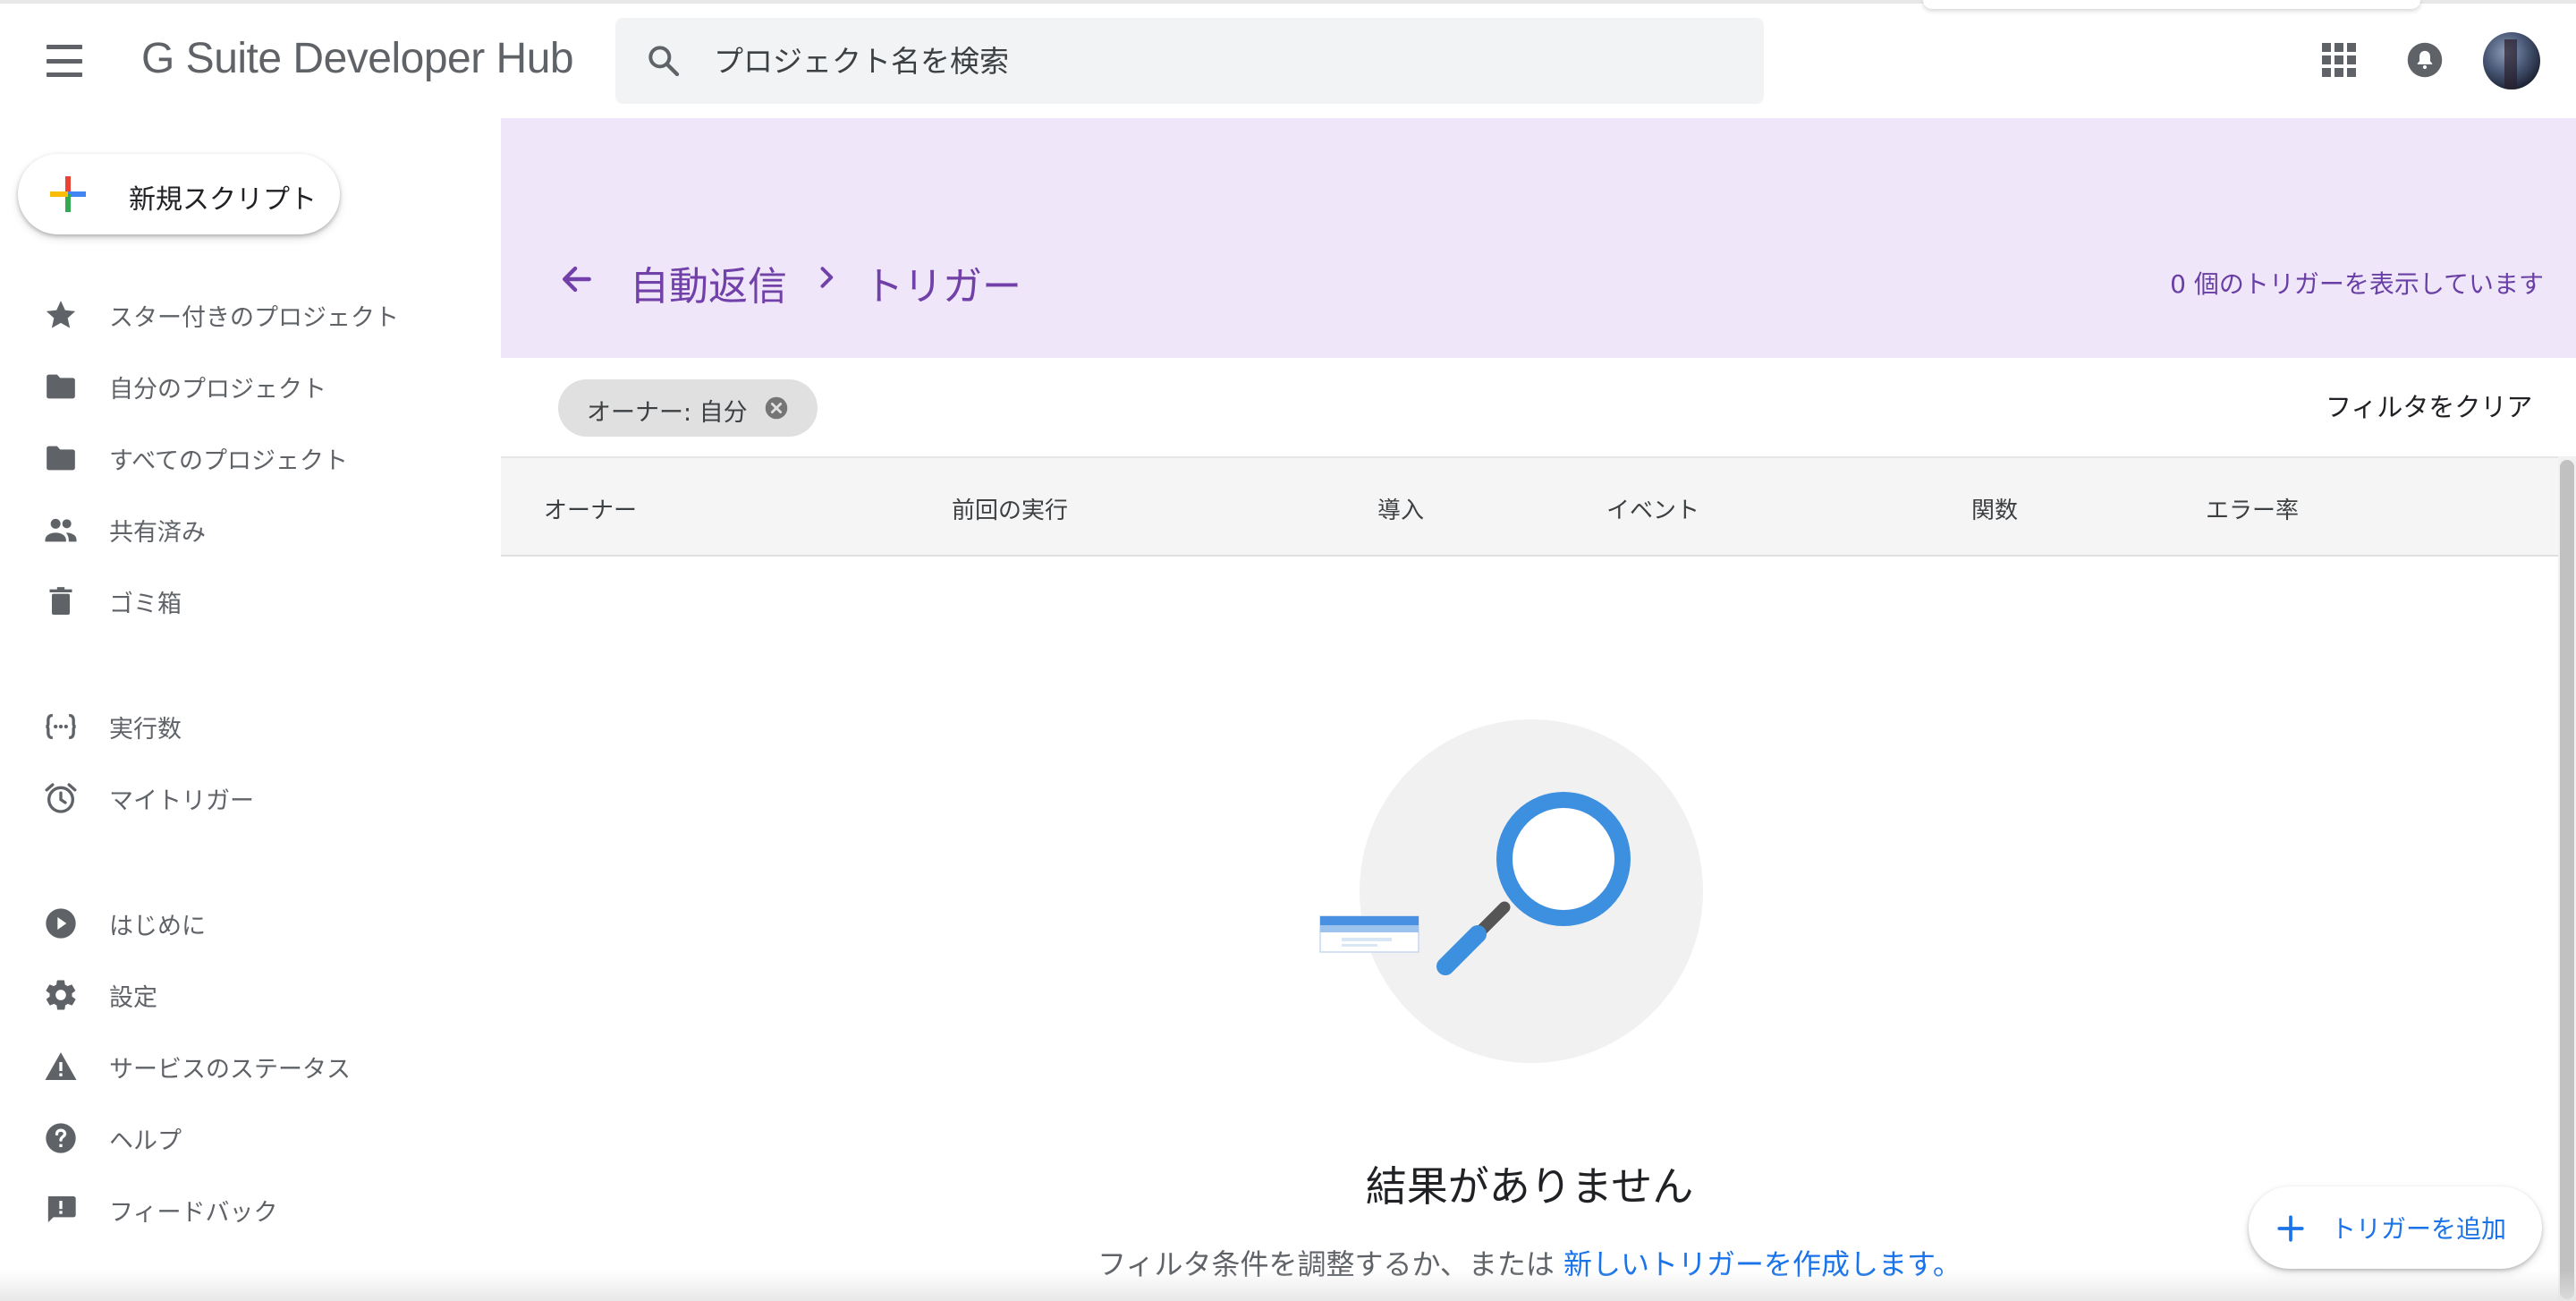  Describe the element at coordinates (157, 533) in the screenshot. I see `sidebar-item-label: 共有済み` at that location.